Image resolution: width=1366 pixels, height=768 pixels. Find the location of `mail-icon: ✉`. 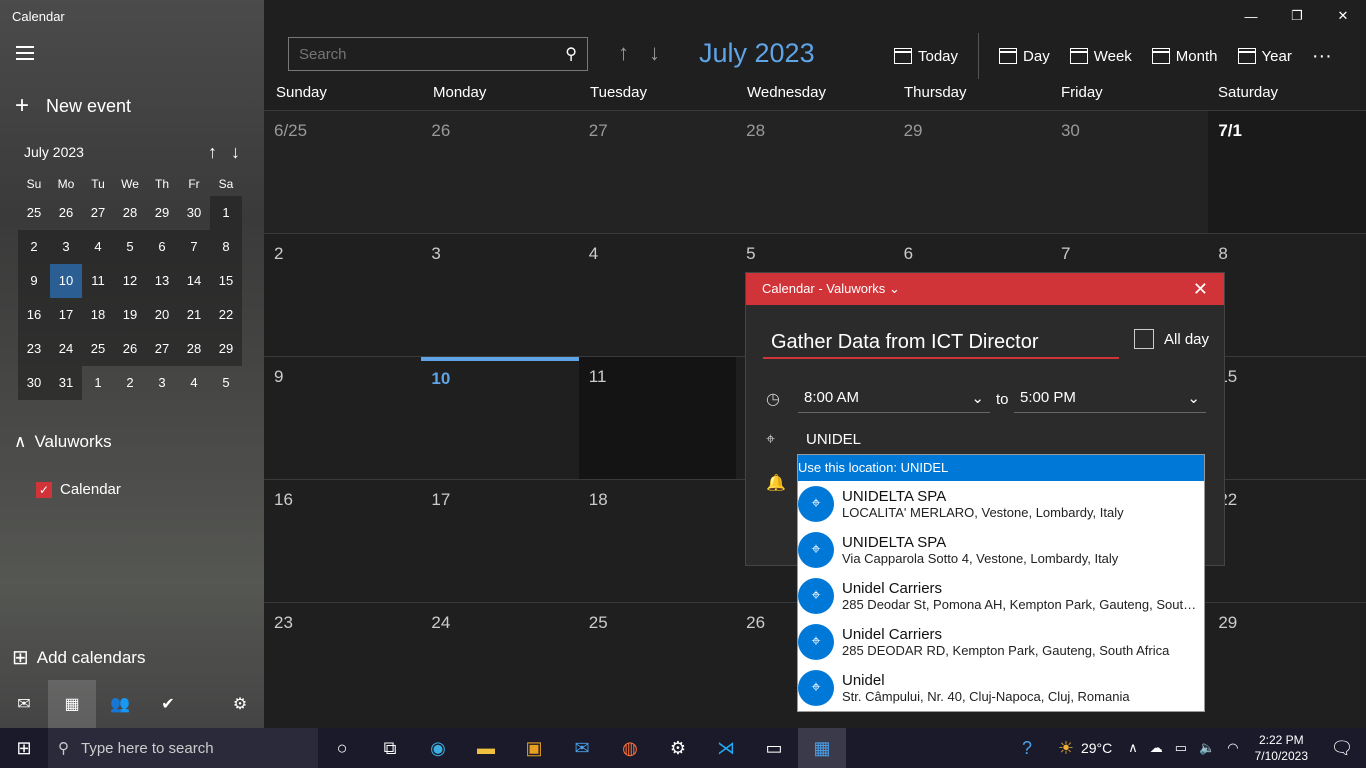

mail-icon: ✉ is located at coordinates (24, 704).